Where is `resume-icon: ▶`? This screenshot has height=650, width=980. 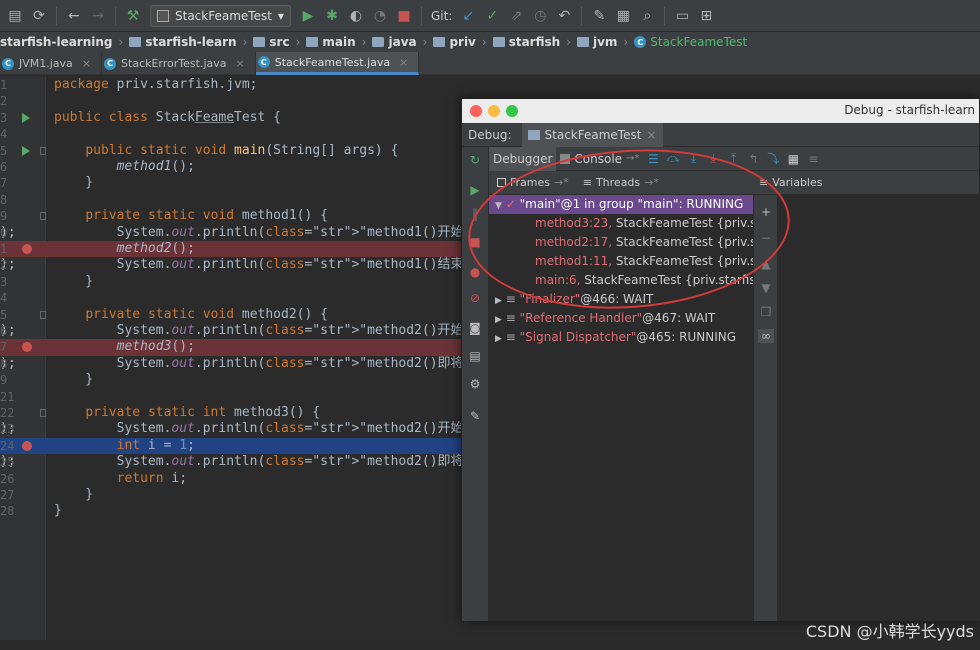
resume-icon: ▶ is located at coordinates (475, 190).